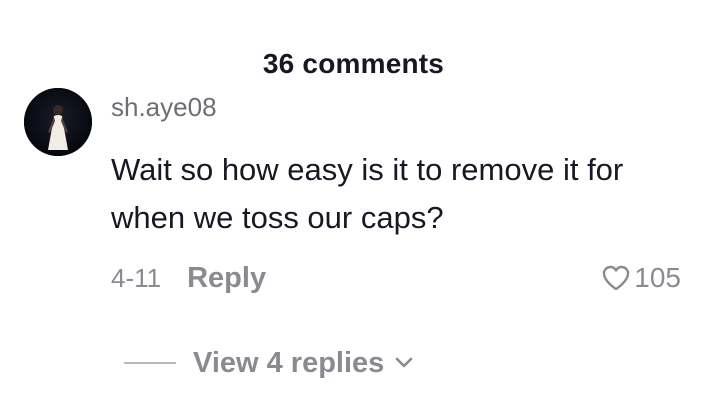 Image resolution: width=707 pixels, height=409 pixels. I want to click on view-replies-label: View 4 replies, so click(289, 362).